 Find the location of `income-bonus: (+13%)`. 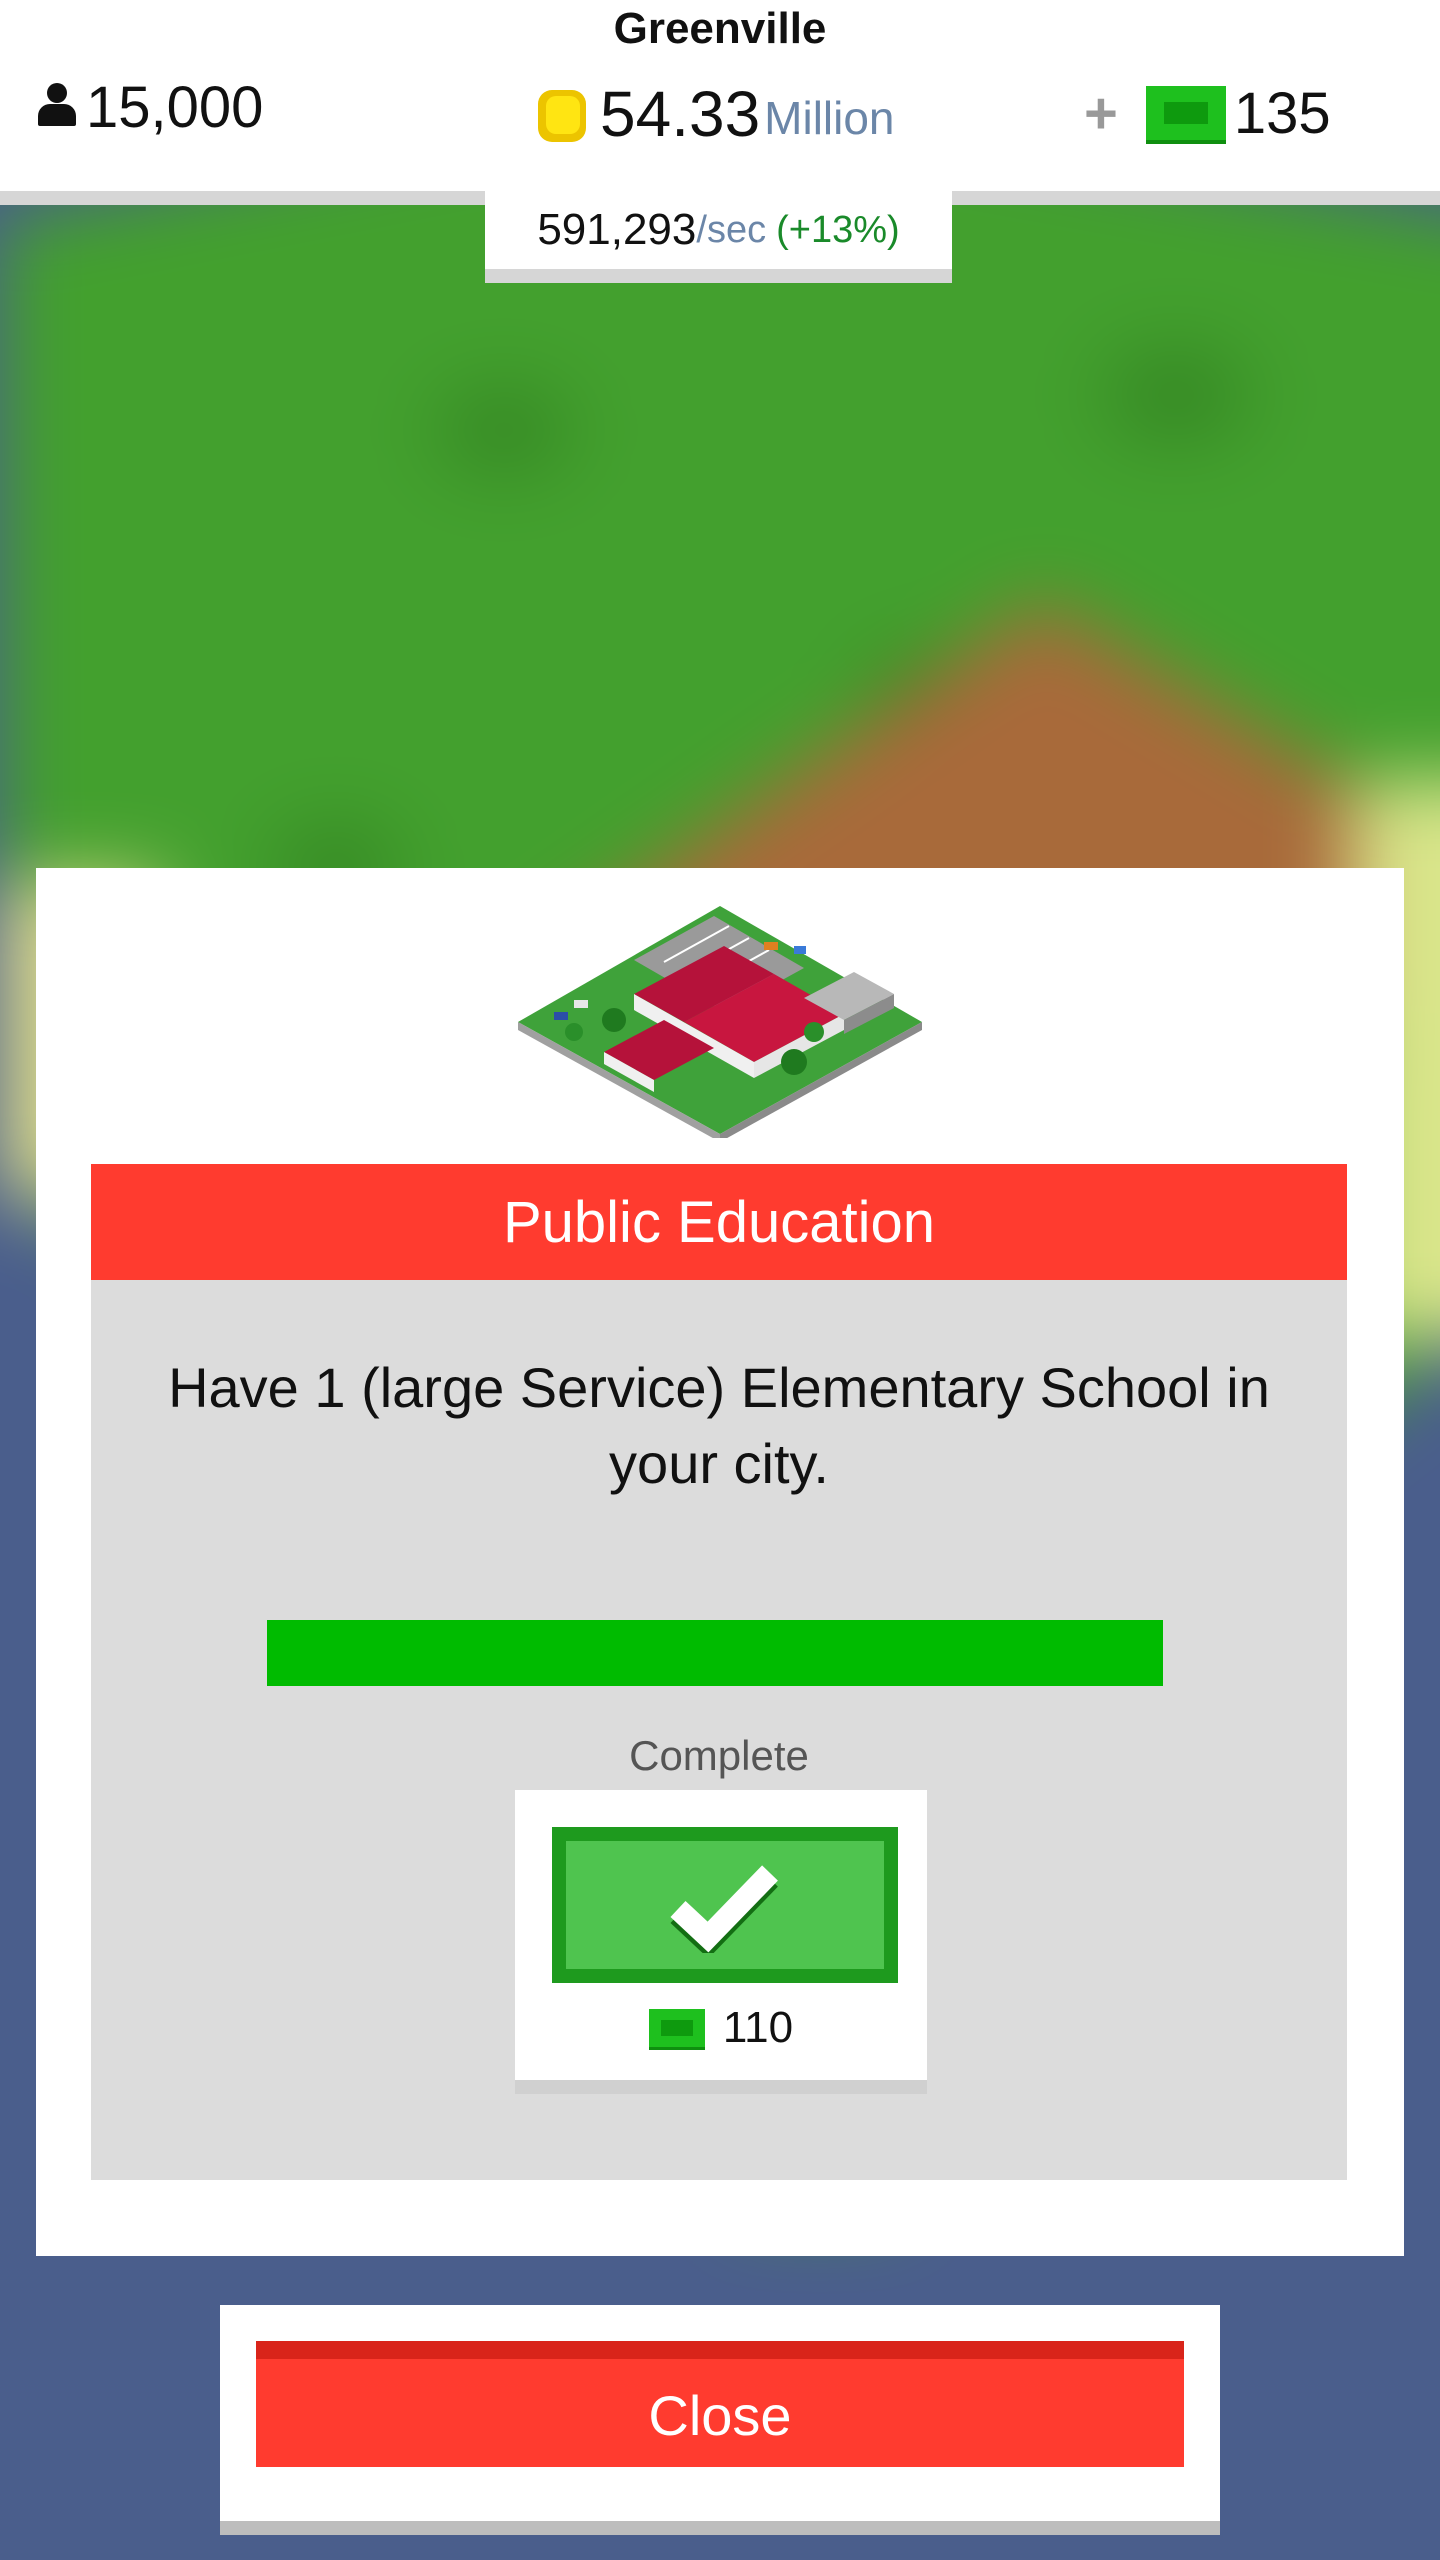

income-bonus: (+13%) is located at coordinates (838, 229).